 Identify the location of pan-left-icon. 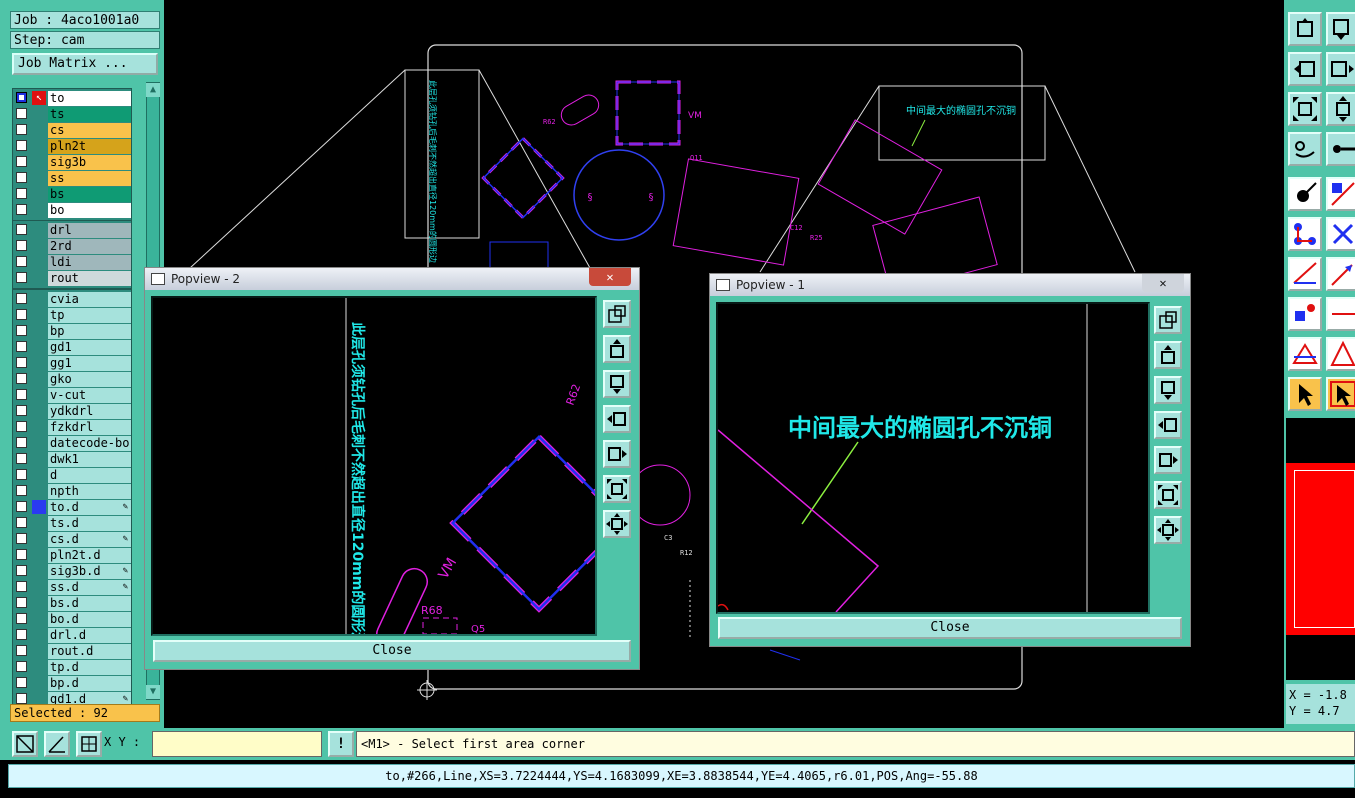
(1305, 69).